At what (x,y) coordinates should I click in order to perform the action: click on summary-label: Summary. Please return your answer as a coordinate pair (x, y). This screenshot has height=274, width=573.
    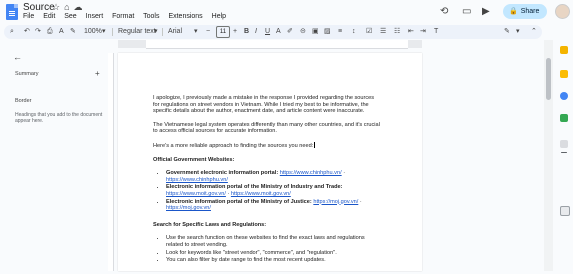
    Looking at the image, I should click on (27, 74).